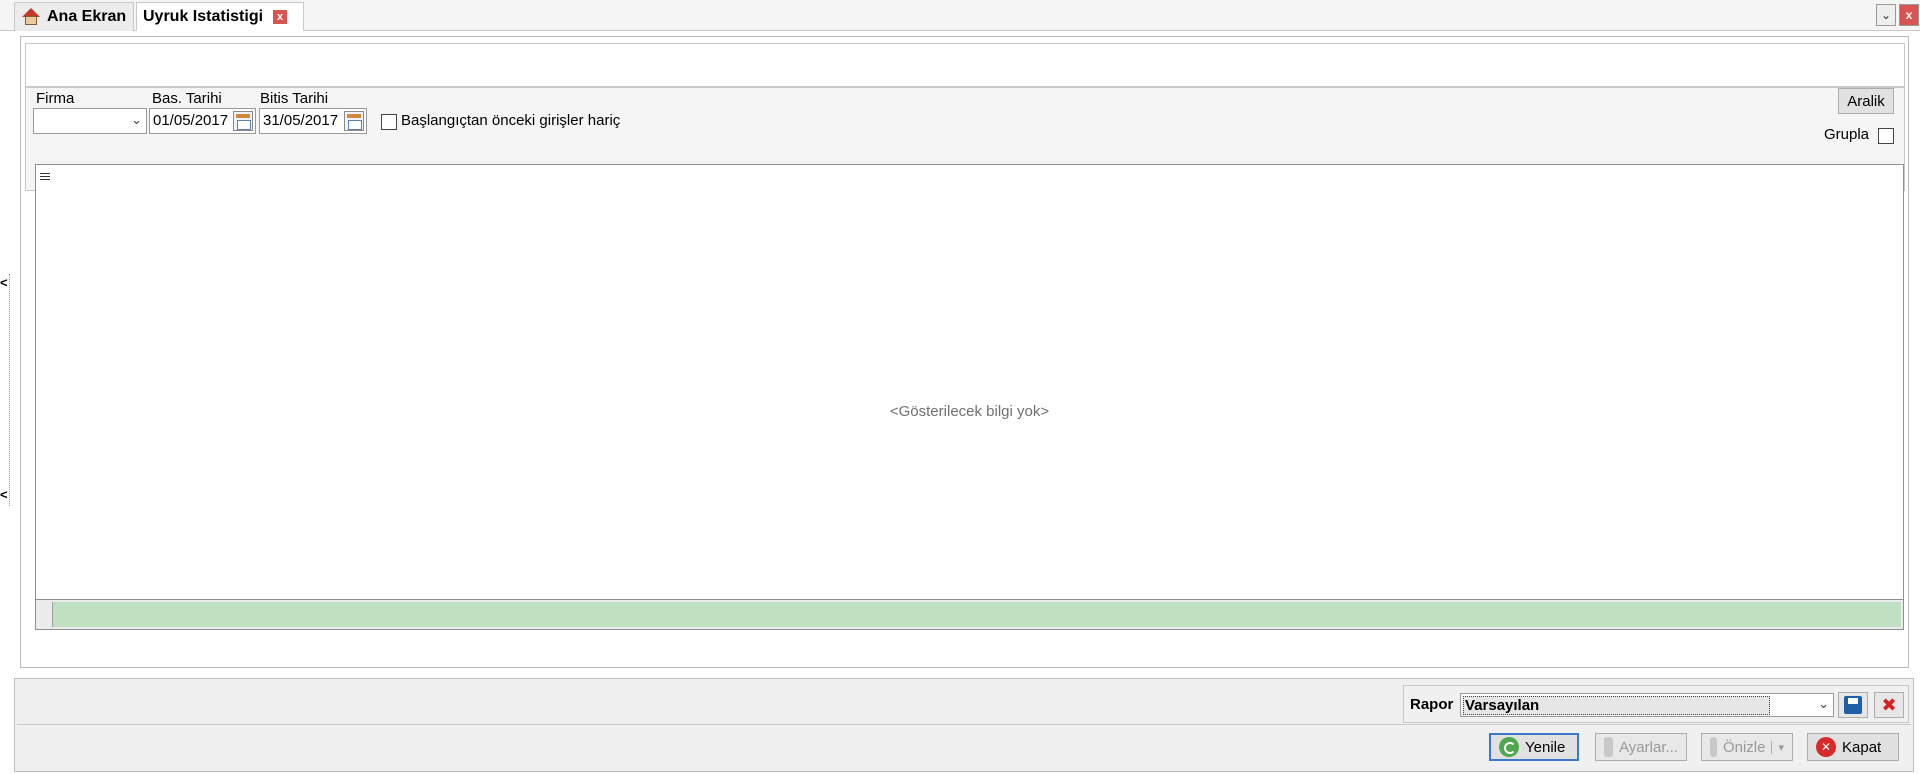 The height and width of the screenshot is (774, 1920). I want to click on report-group: Rapor Varsayılan ⌄ ✖, so click(1656, 704).